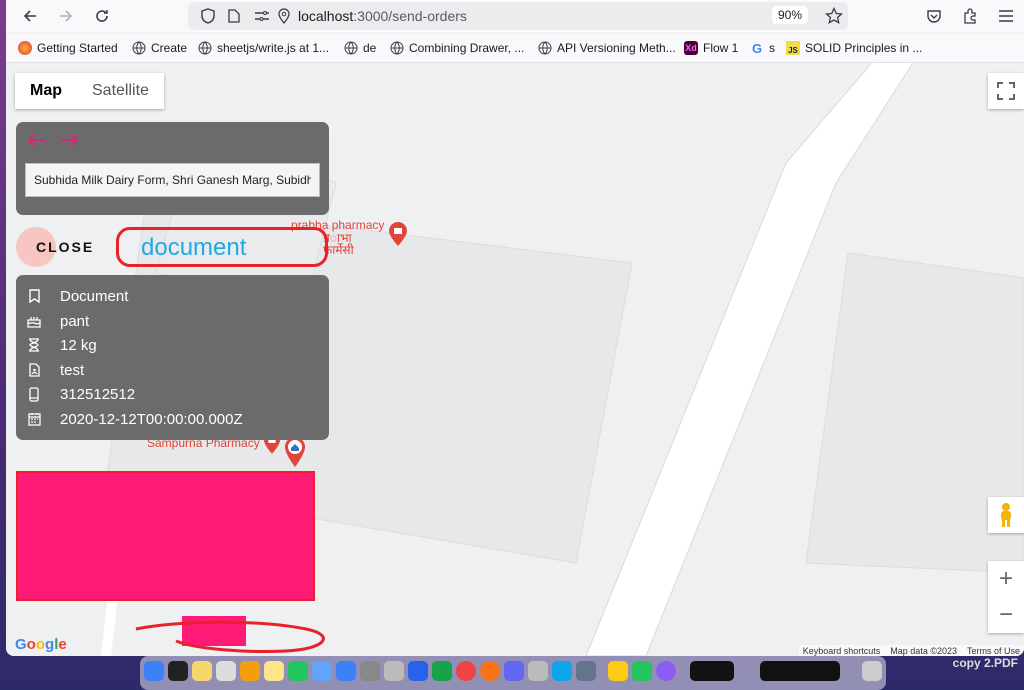 This screenshot has height=690, width=1024. Describe the element at coordinates (298, 671) in the screenshot. I see `numbers-icon` at that location.